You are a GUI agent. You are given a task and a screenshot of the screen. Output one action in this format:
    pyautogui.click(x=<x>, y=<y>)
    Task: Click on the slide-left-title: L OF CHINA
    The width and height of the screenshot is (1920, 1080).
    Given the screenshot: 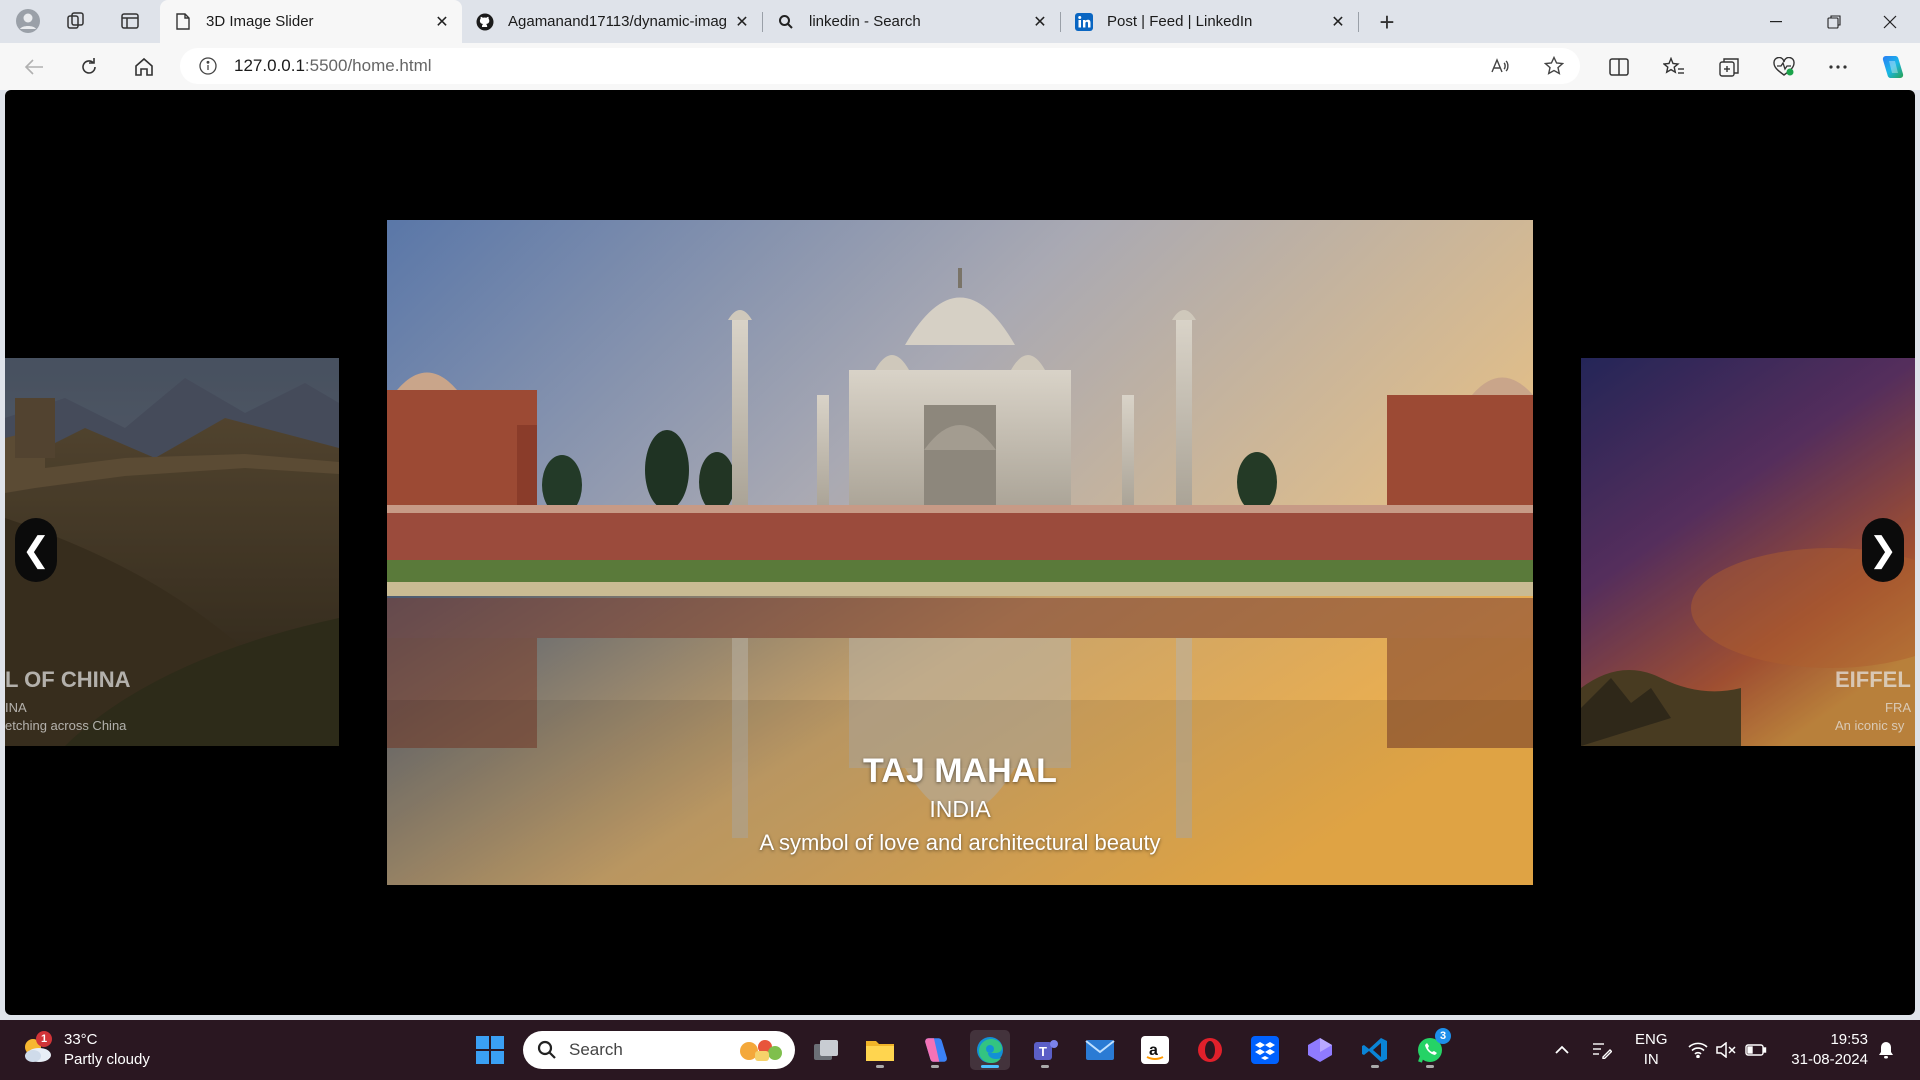 What is the action you would take?
    pyautogui.click(x=68, y=679)
    